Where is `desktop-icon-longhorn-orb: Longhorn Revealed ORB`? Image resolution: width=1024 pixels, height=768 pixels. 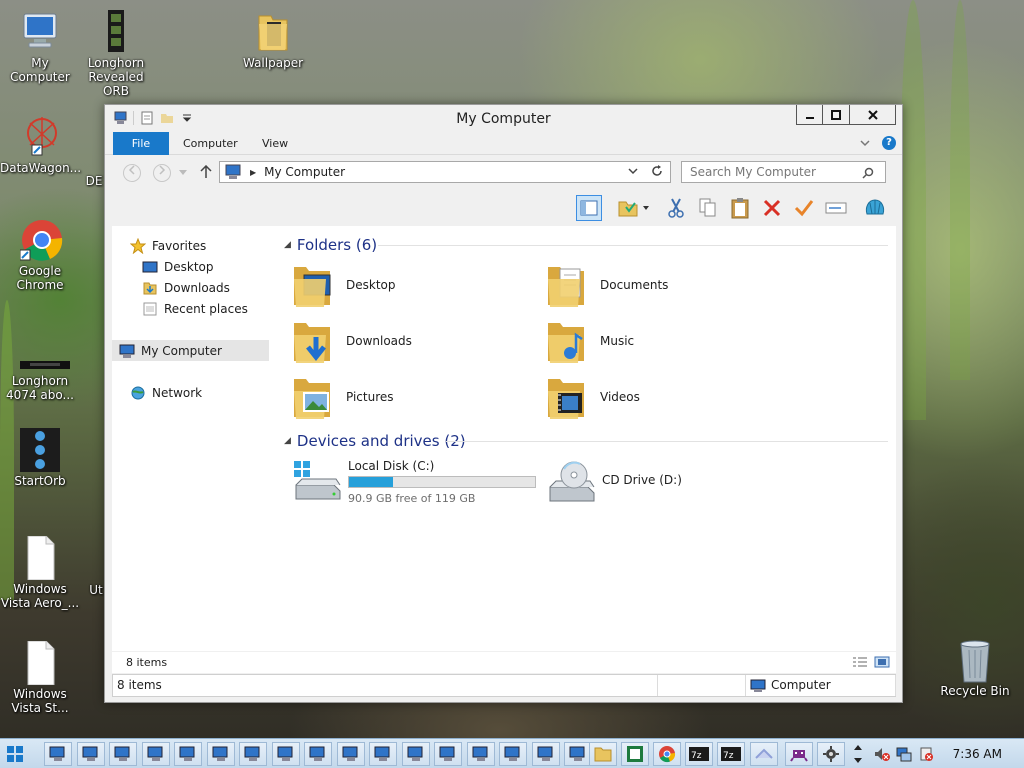 desktop-icon-longhorn-orb: Longhorn Revealed ORB is located at coordinates (116, 54).